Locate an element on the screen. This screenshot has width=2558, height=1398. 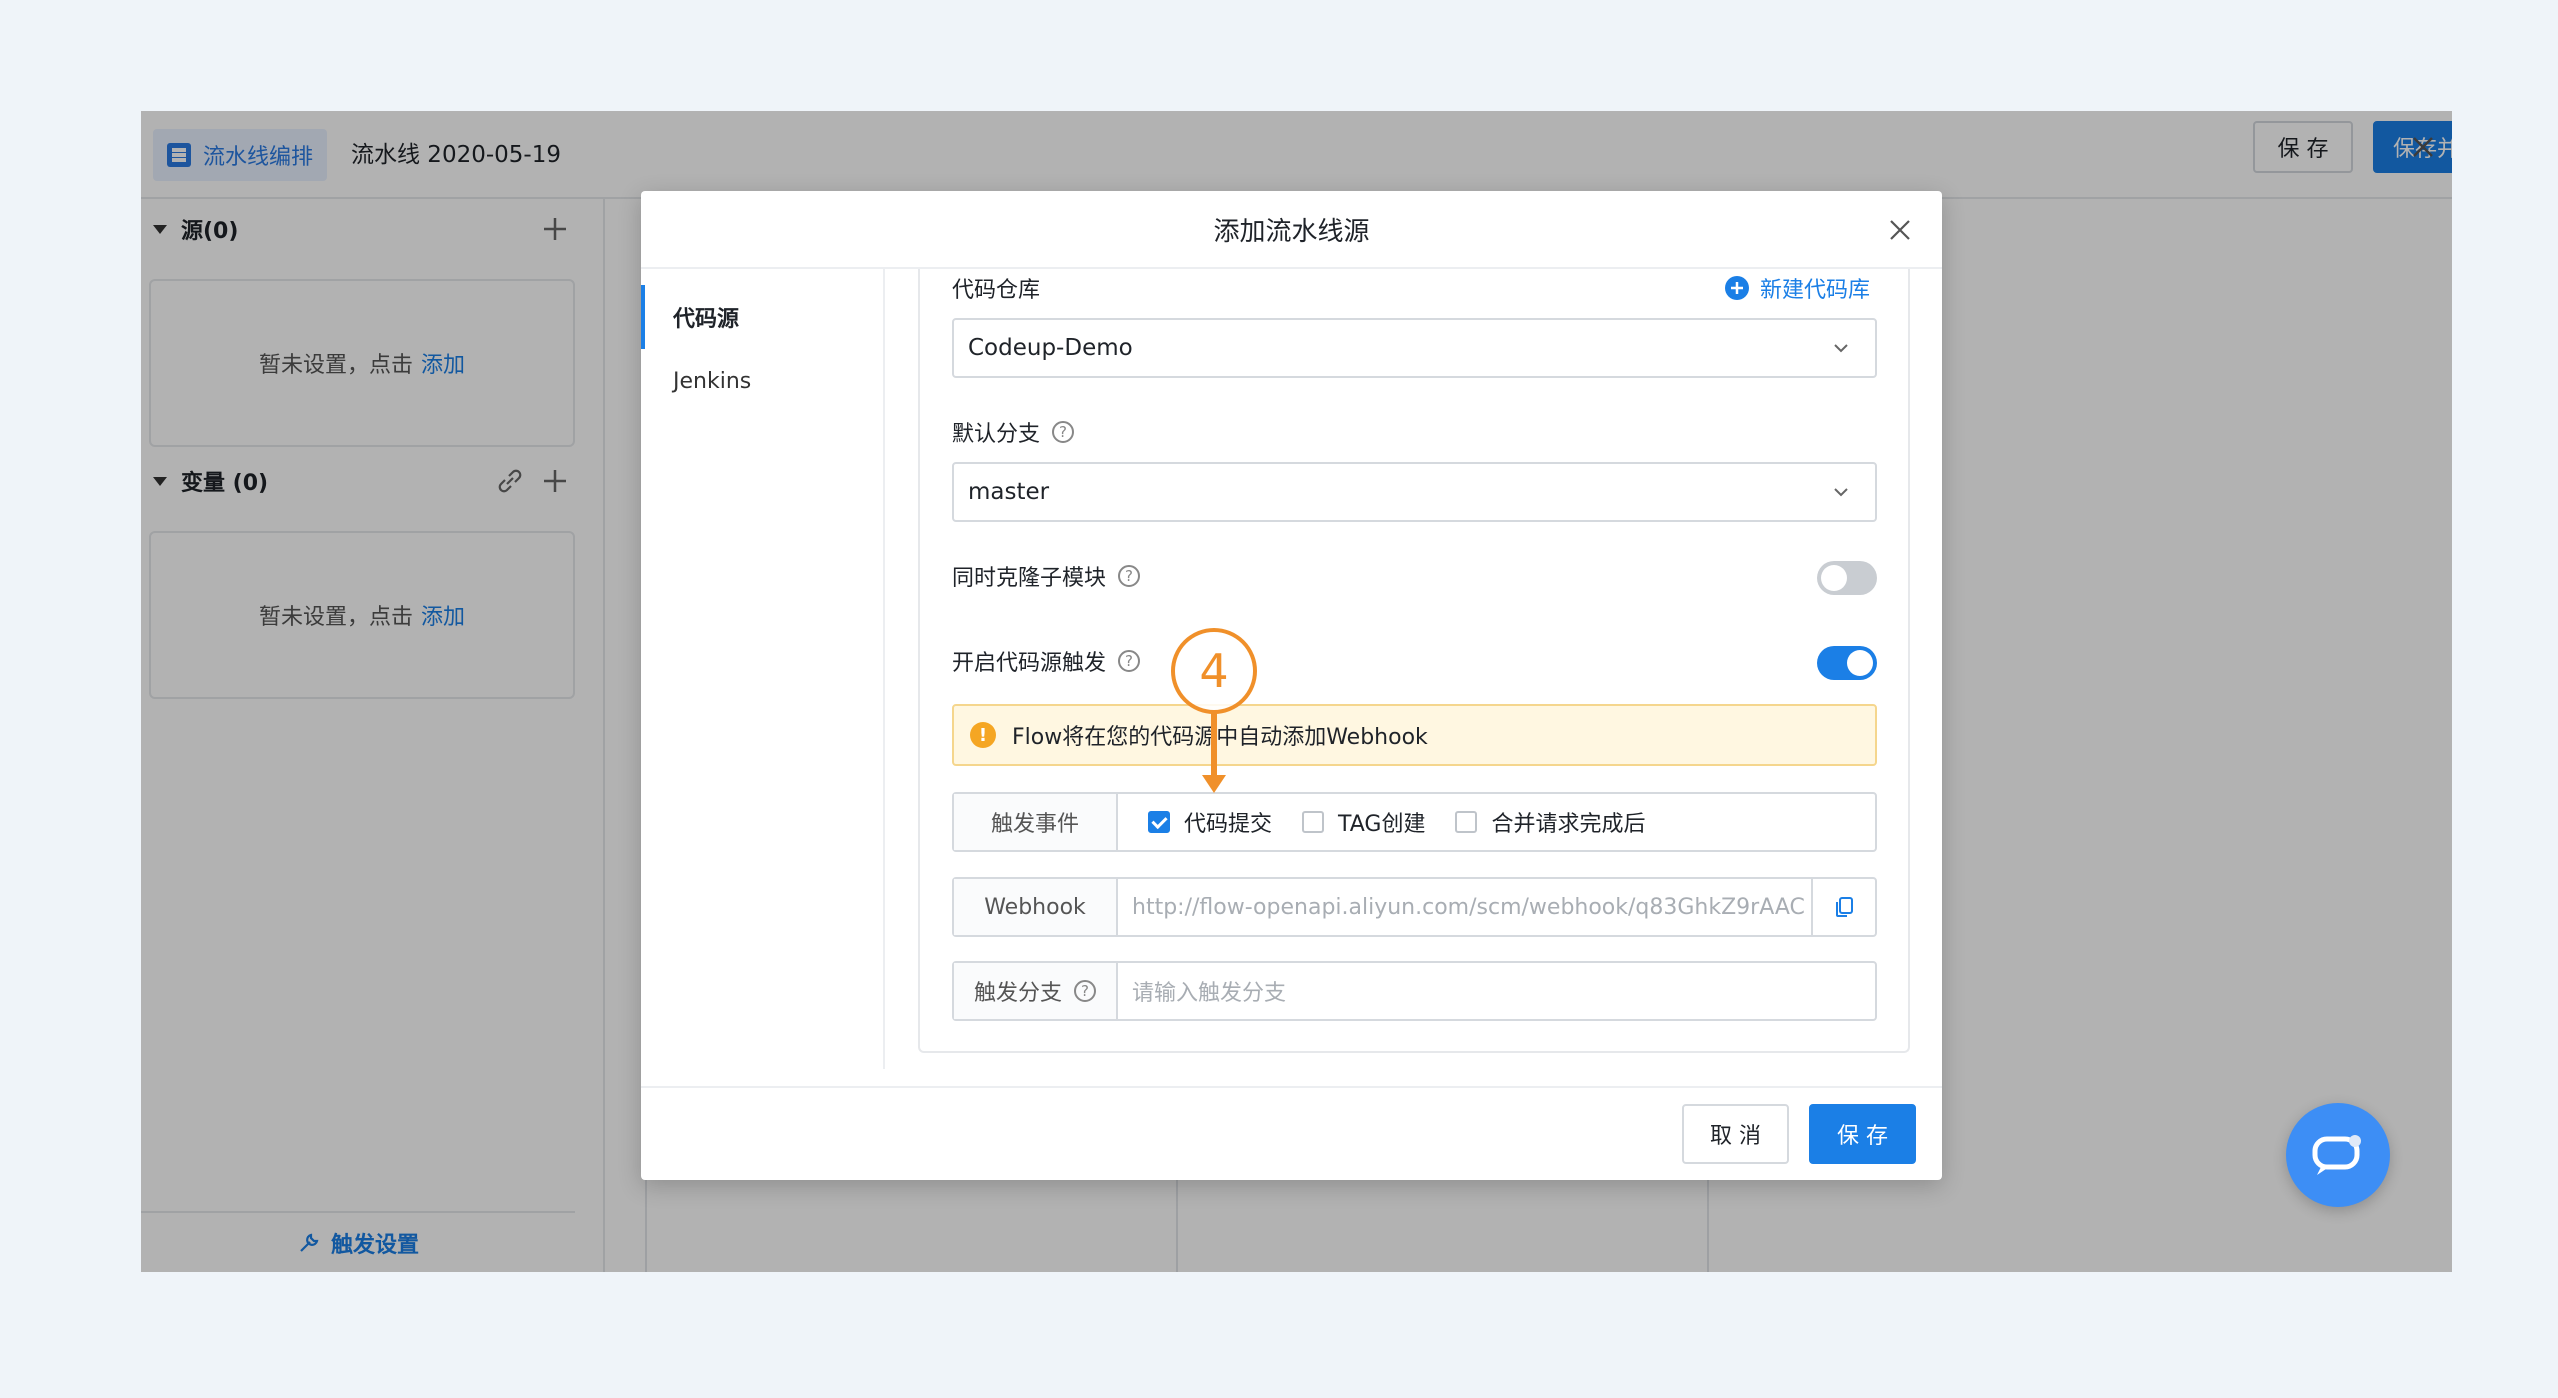
webhook-alert: ! Flow将在您的代码源中自动添加Webhook is located at coordinates (1414, 735).